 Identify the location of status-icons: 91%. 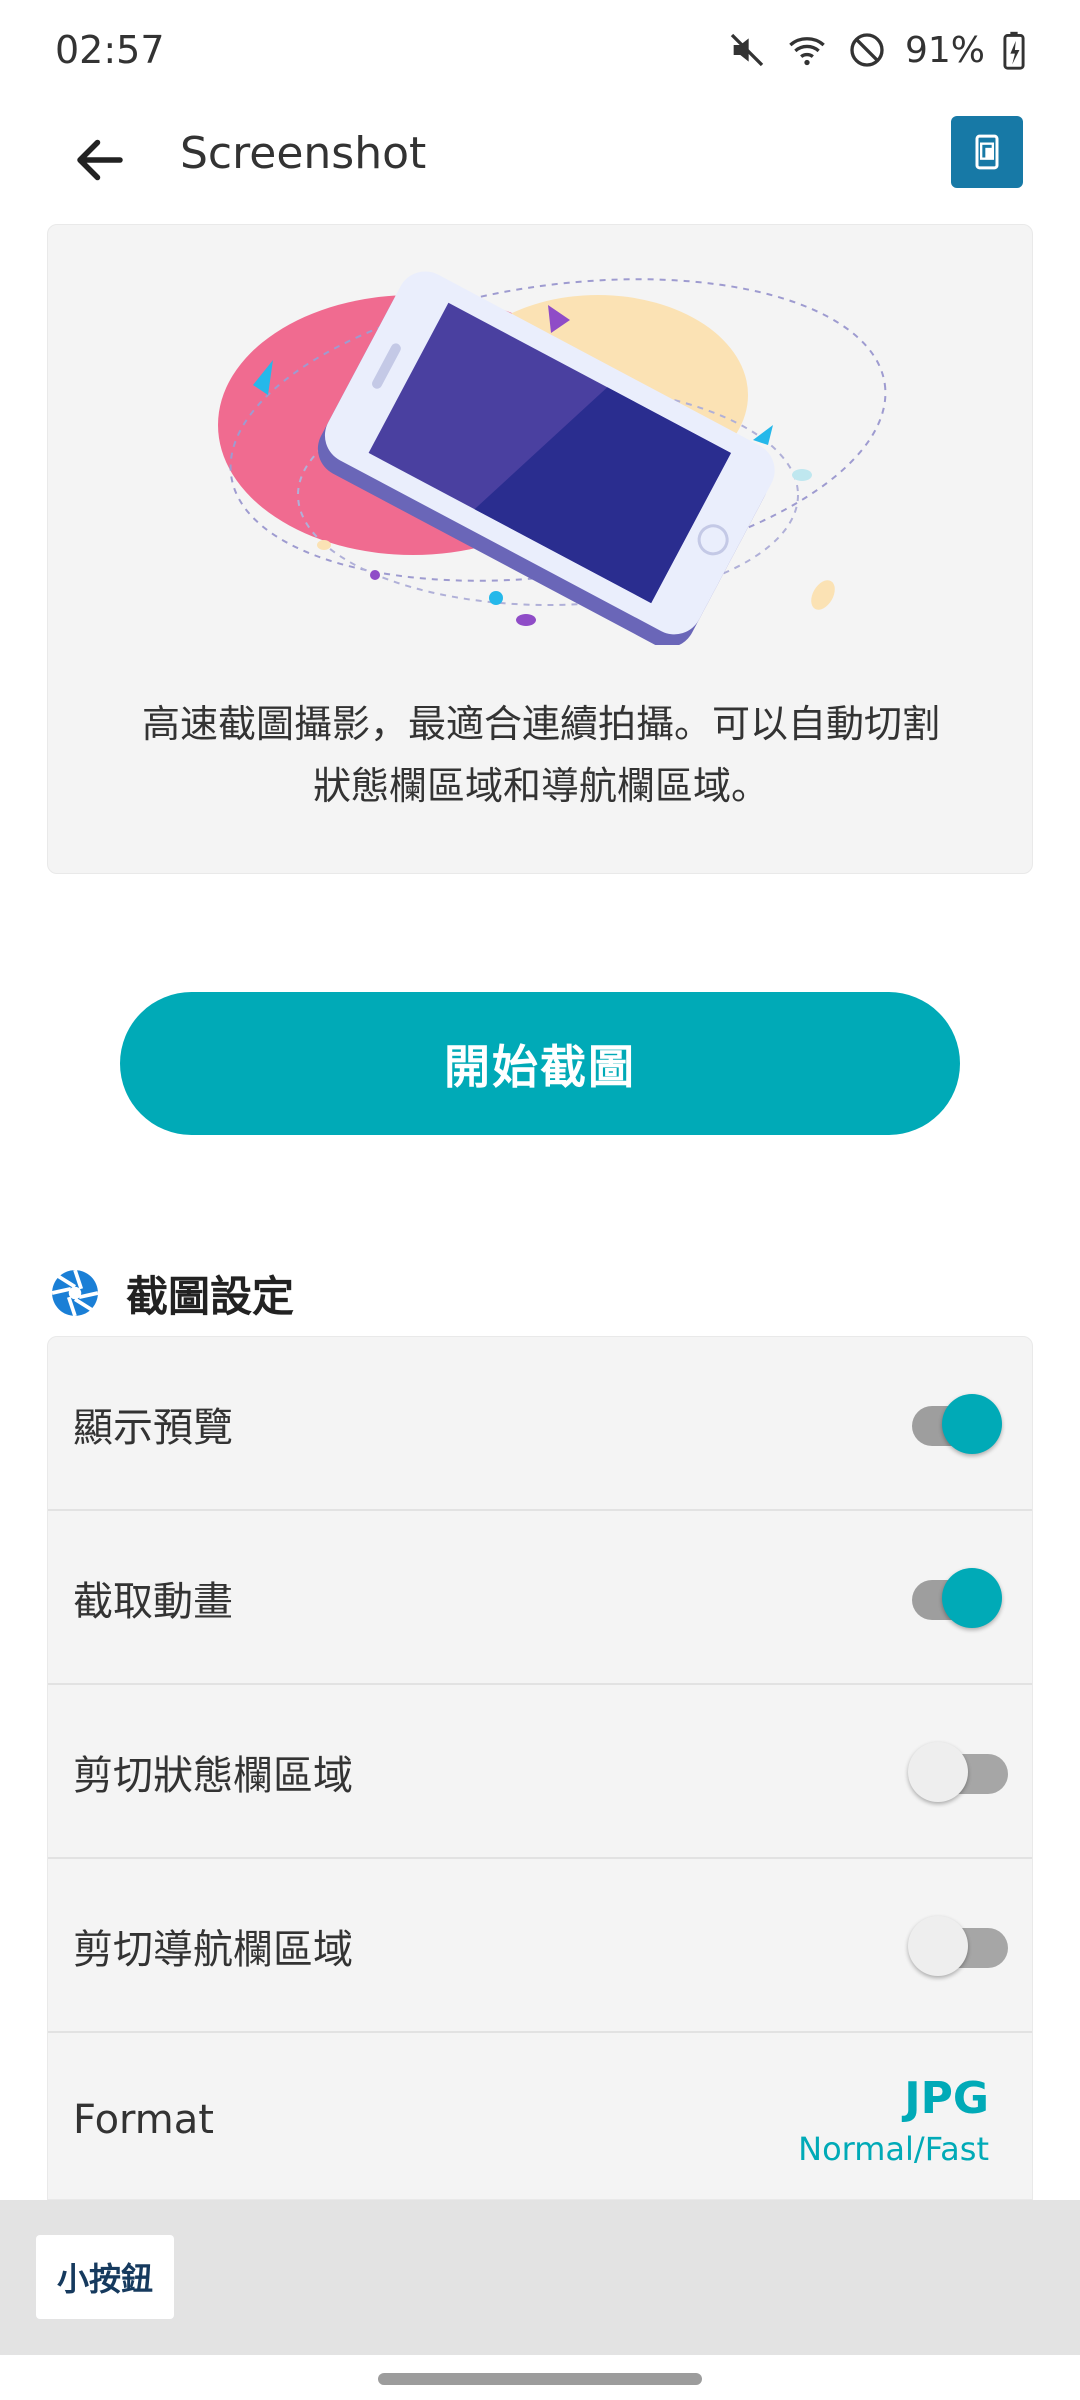
(876, 50).